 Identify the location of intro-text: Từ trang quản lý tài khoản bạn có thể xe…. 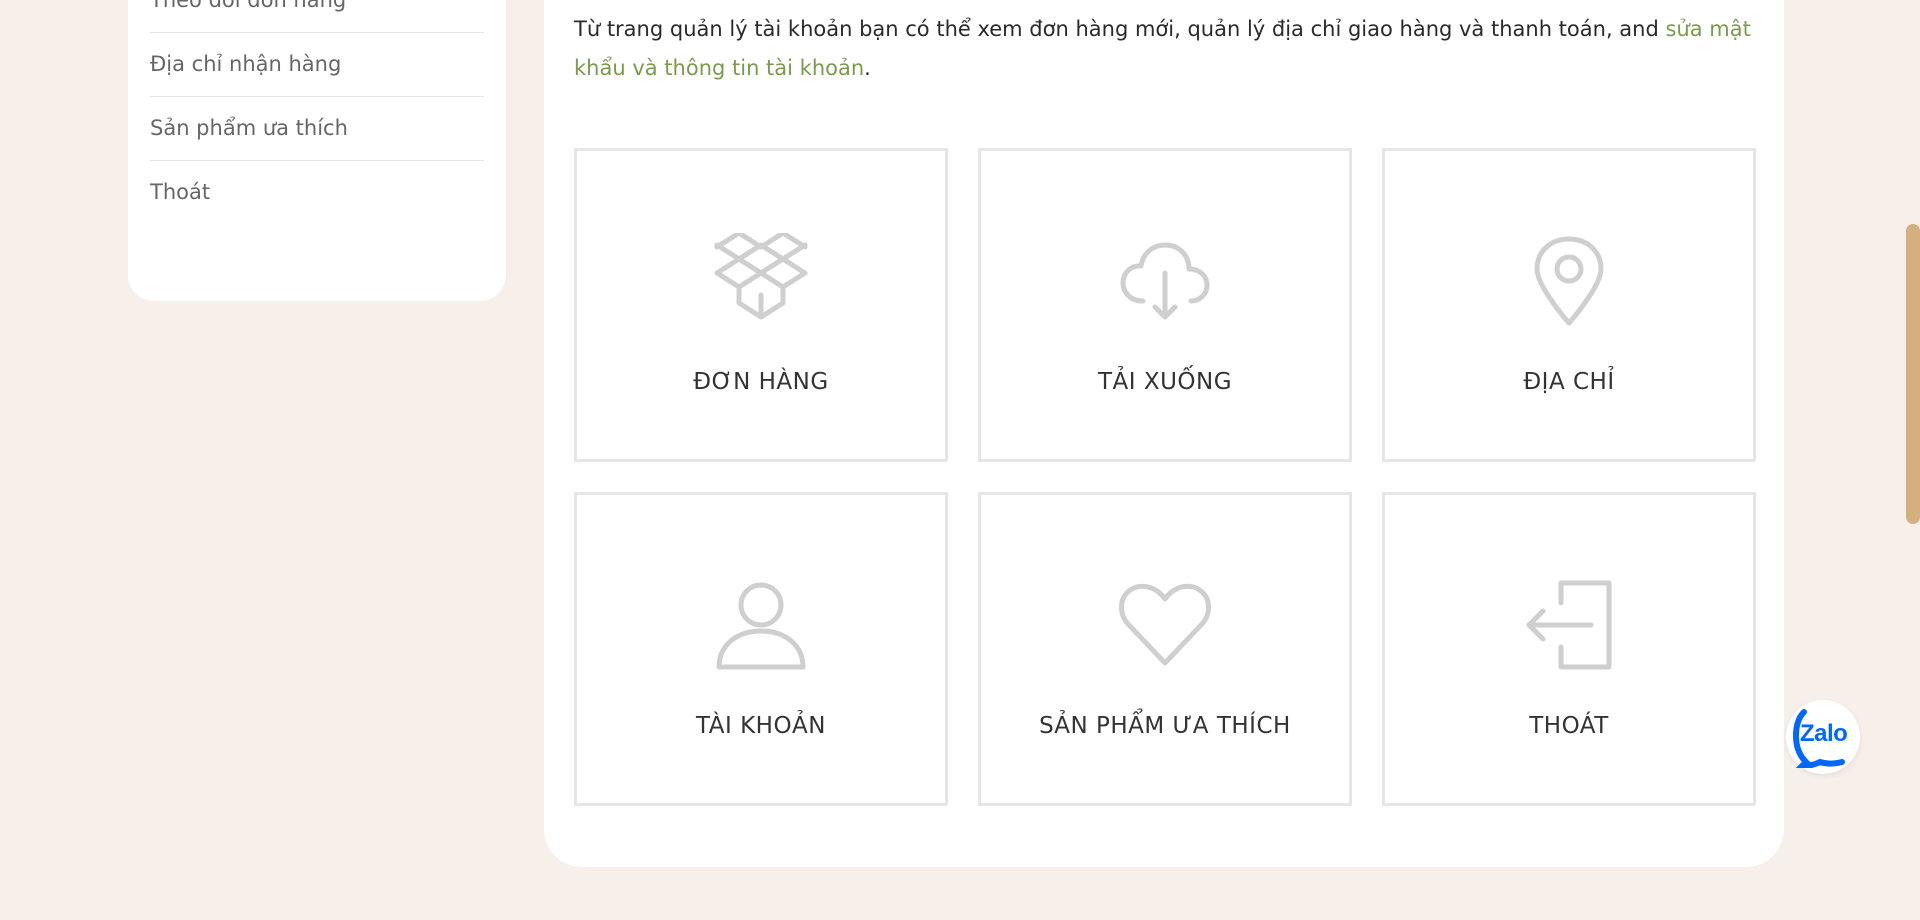
(1169, 49).